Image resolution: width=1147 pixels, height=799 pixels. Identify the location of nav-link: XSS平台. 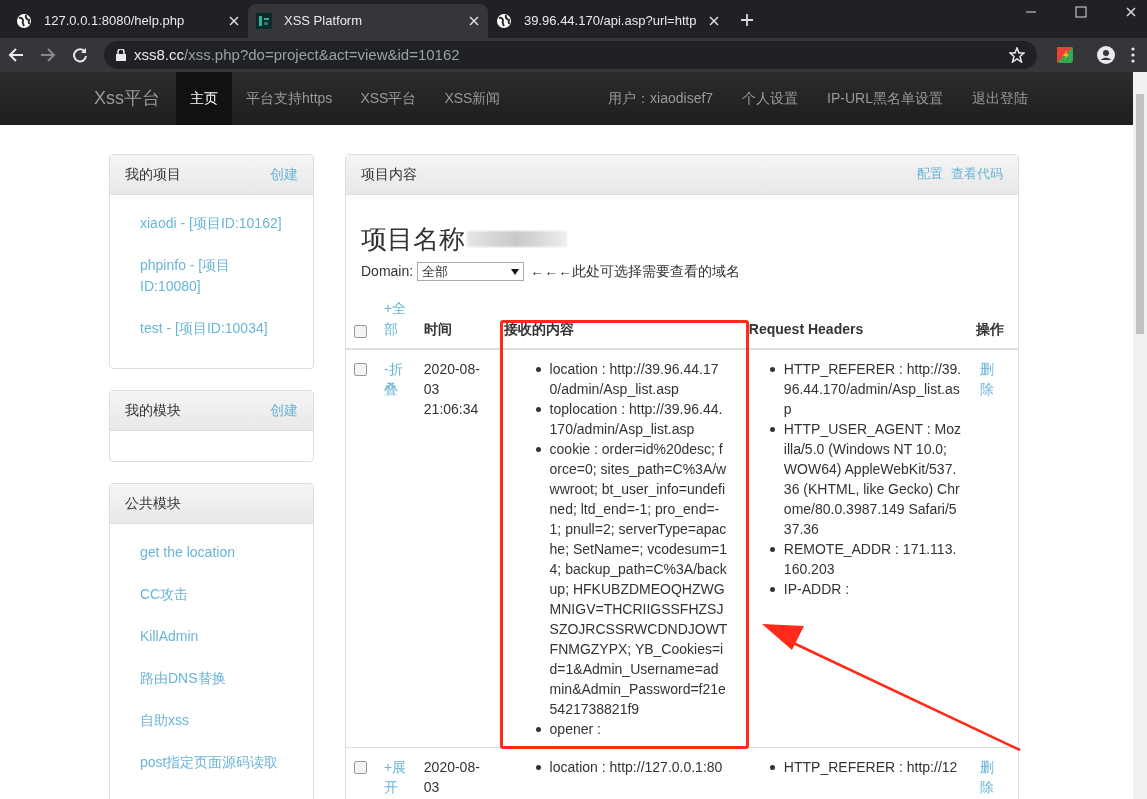
(388, 98).